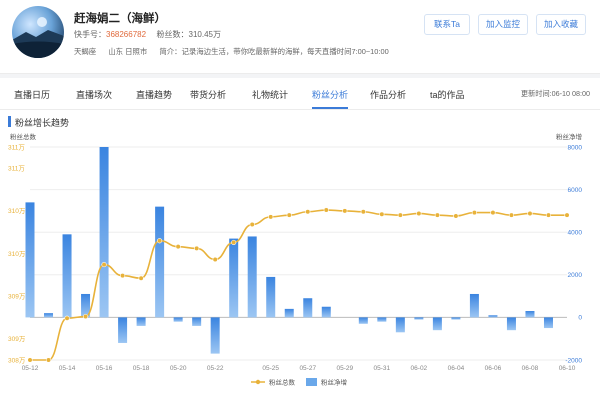 The width and height of the screenshot is (600, 402). What do you see at coordinates (569, 136) in the screenshot?
I see `right-axis-title: 粉丝净增` at bounding box center [569, 136].